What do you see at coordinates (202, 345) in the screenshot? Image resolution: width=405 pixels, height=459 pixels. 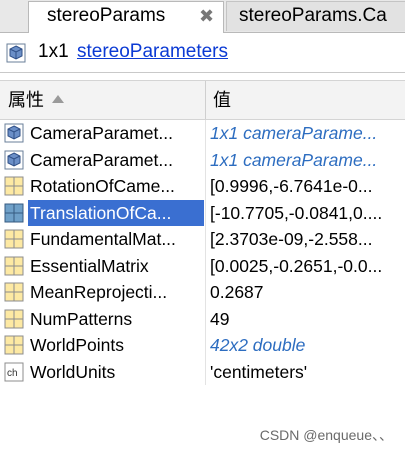 I see `table-row: WorldPoints 42x2 double` at bounding box center [202, 345].